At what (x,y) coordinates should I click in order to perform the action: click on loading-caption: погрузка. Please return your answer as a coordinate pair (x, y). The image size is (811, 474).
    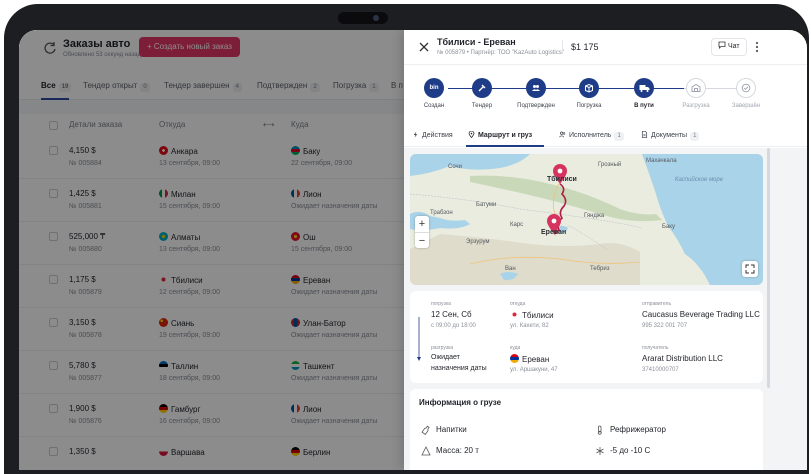
    Looking at the image, I should click on (441, 304).